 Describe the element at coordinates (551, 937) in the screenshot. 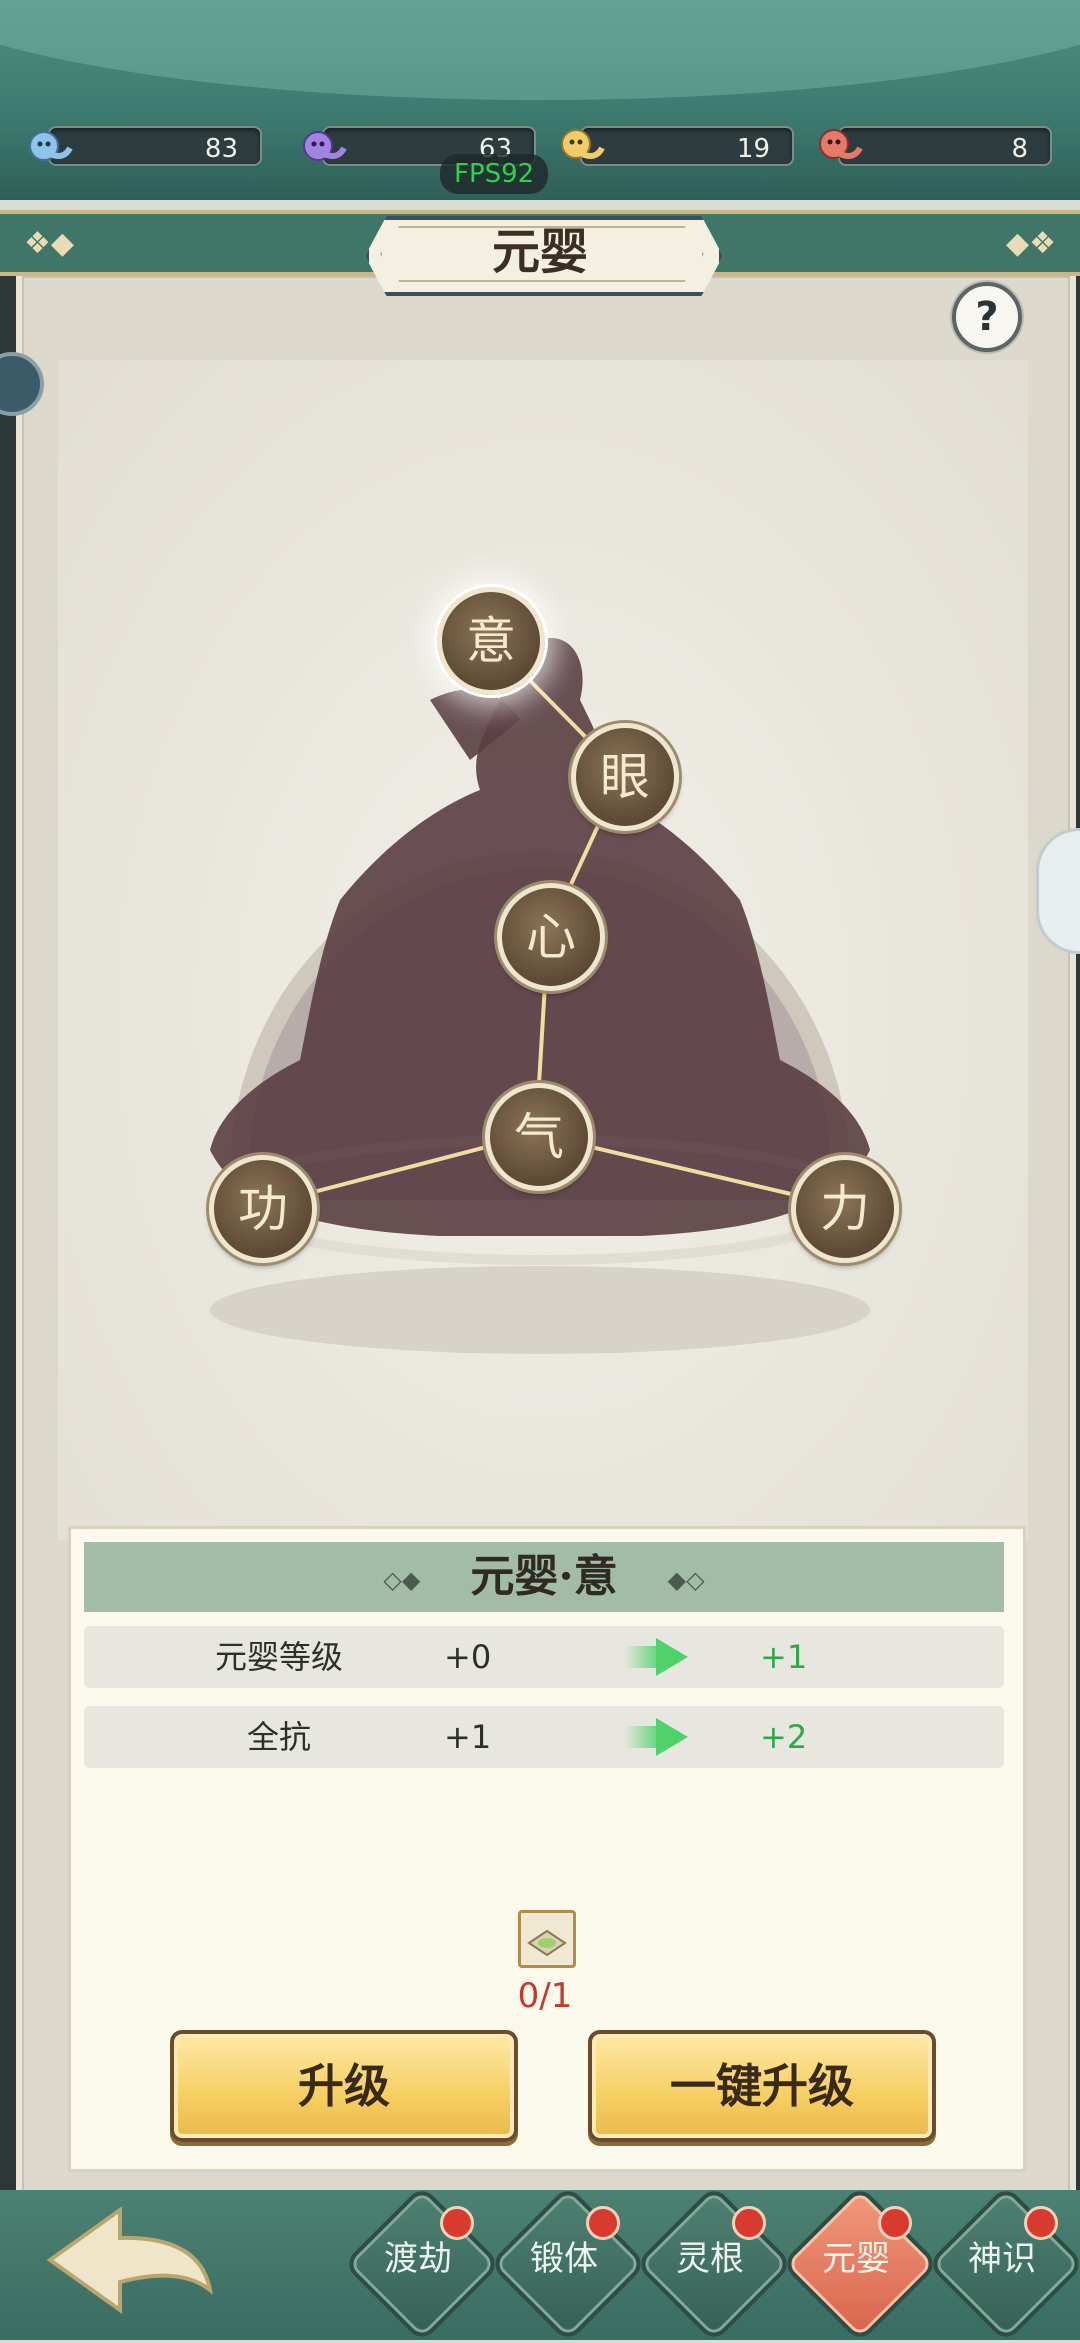

I see `node-xin: 心` at that location.